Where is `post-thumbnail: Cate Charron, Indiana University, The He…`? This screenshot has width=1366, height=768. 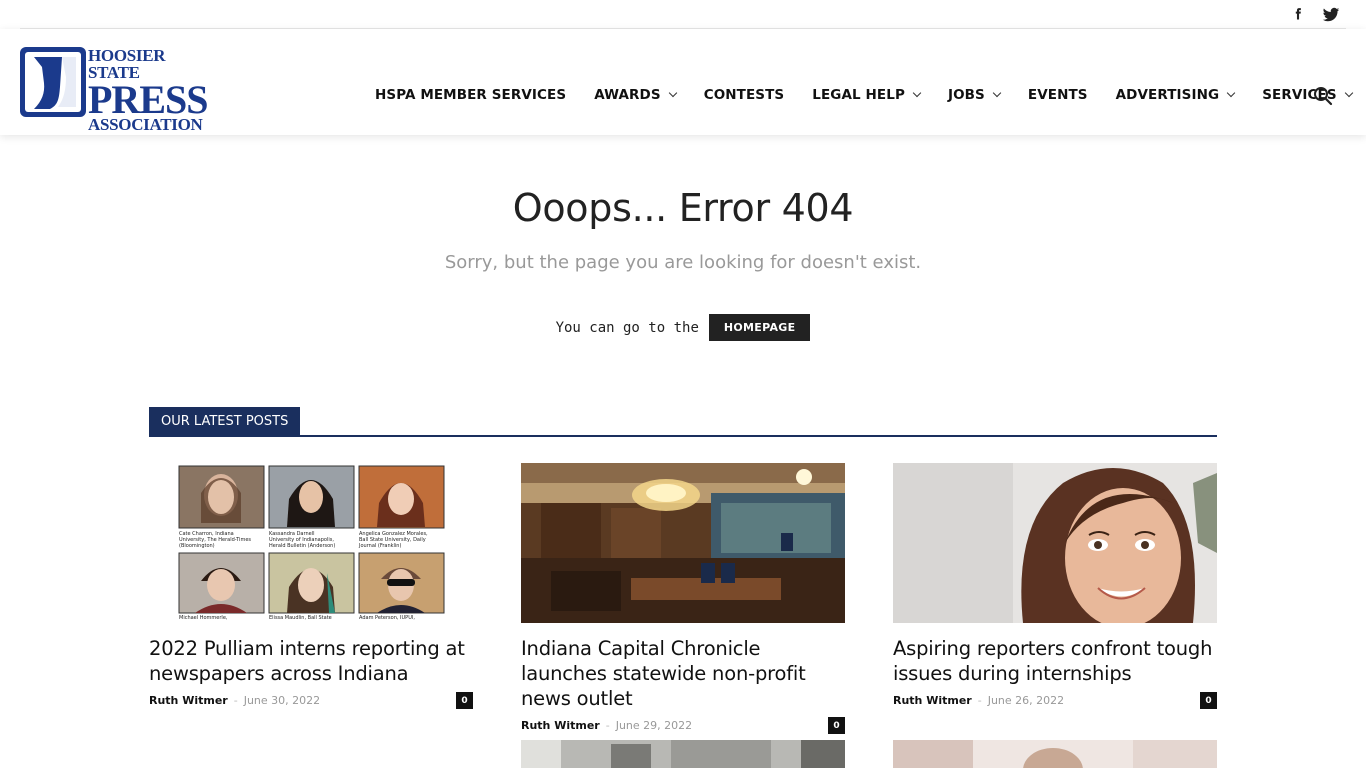
post-thumbnail: Cate Charron, Indiana University, The He… is located at coordinates (311, 543).